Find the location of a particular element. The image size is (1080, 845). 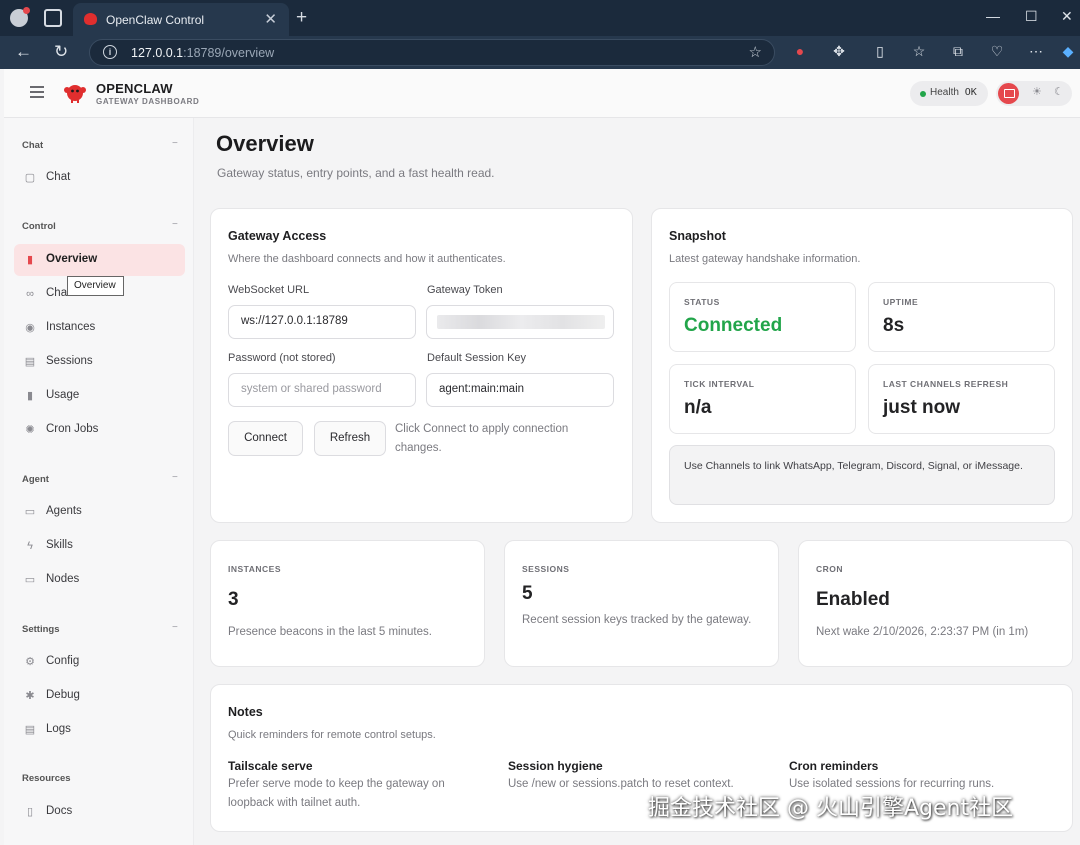

sidebar-item-label: Chat is located at coordinates (58, 177).